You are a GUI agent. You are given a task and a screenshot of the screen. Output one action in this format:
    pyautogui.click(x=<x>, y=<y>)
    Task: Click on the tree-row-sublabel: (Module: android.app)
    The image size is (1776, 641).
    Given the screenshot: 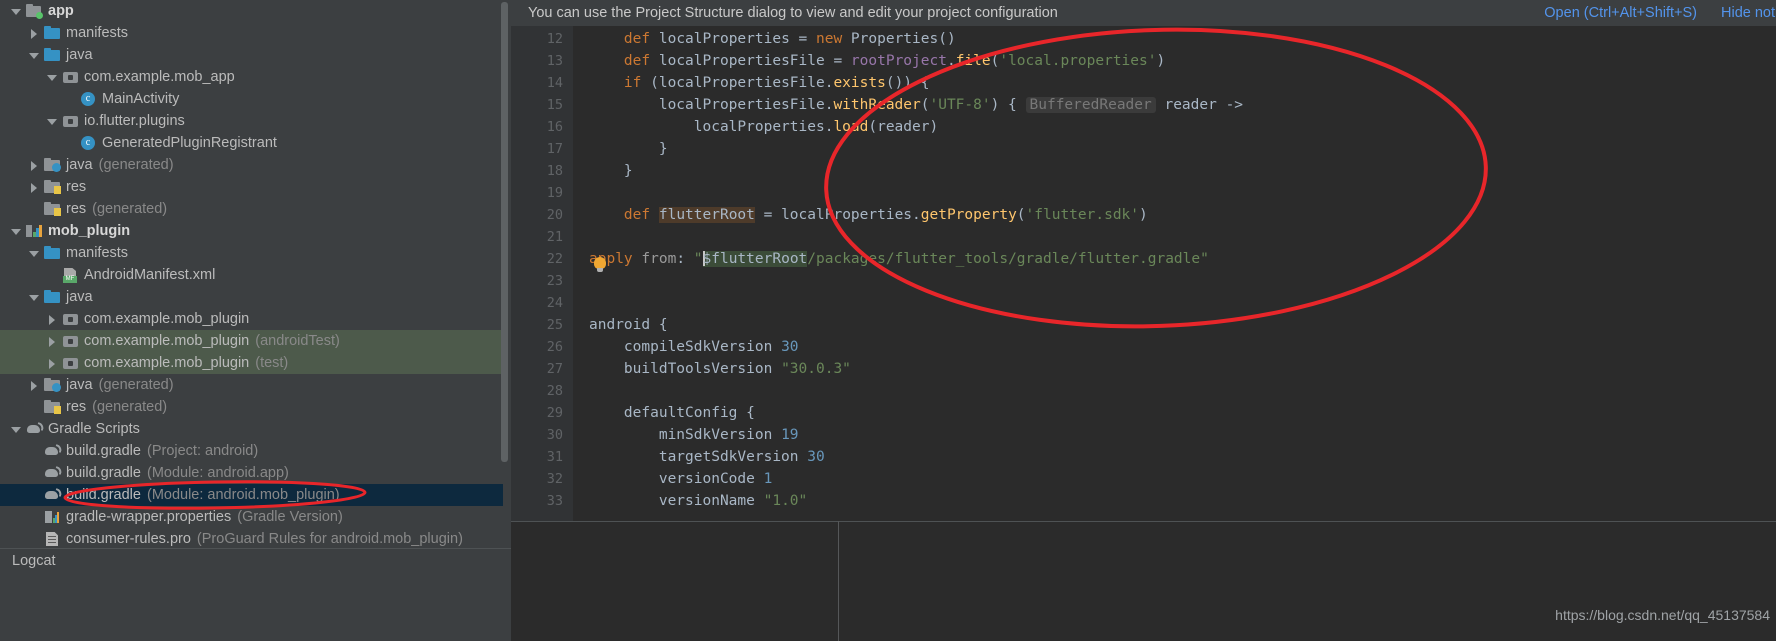 What is the action you would take?
    pyautogui.click(x=217, y=473)
    